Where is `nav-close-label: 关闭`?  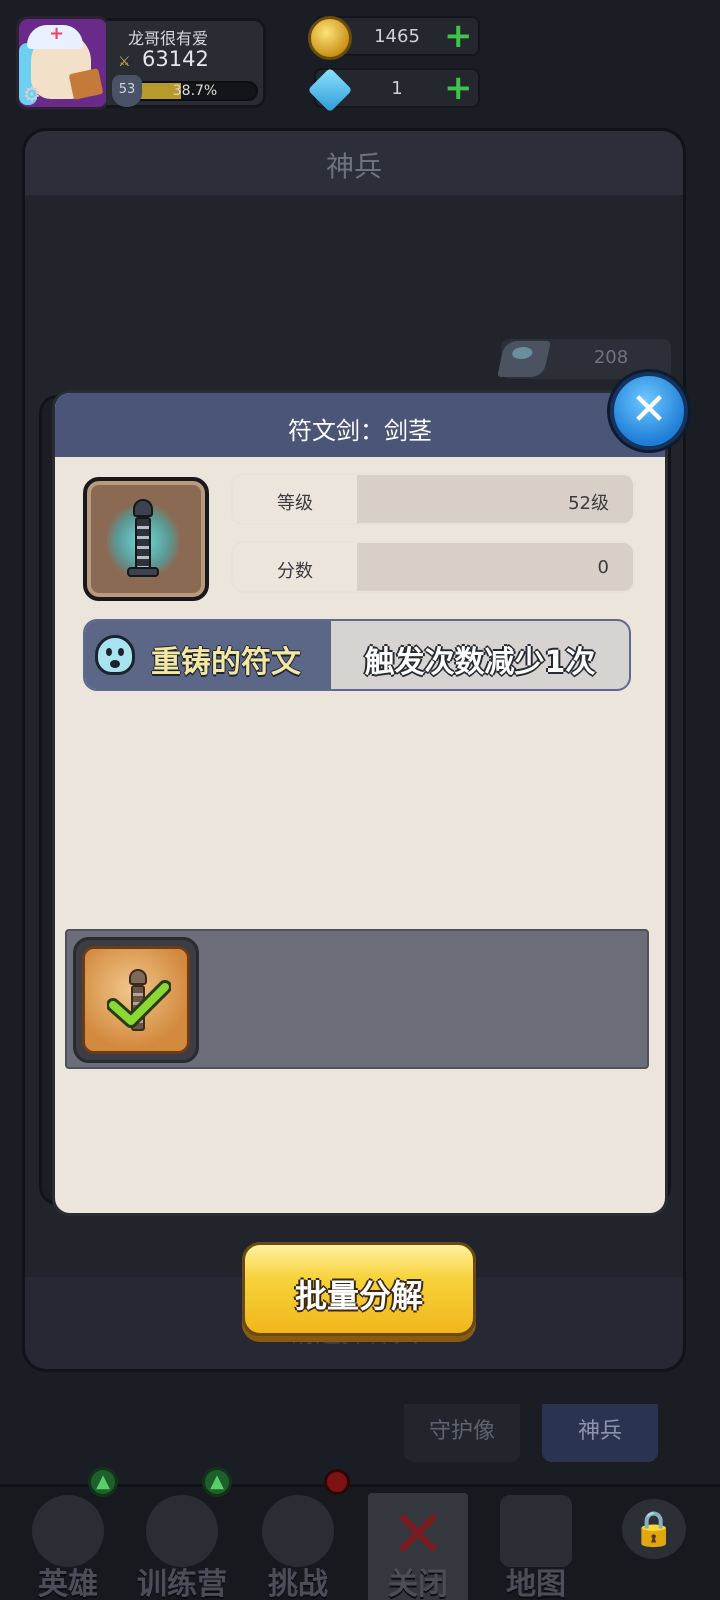 nav-close-label: 关闭 is located at coordinates (418, 1583).